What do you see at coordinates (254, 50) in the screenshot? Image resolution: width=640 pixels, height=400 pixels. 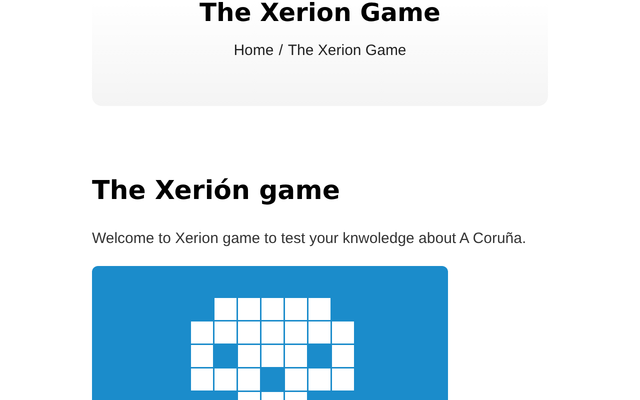 I see `breadcrumb-link: Home` at bounding box center [254, 50].